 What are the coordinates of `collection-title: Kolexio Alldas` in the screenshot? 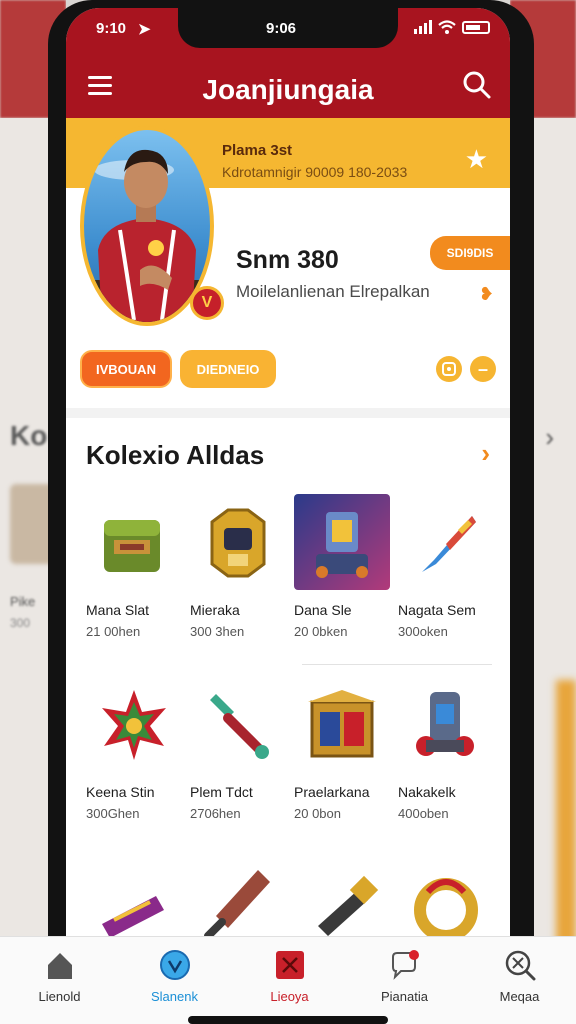 It's located at (175, 455).